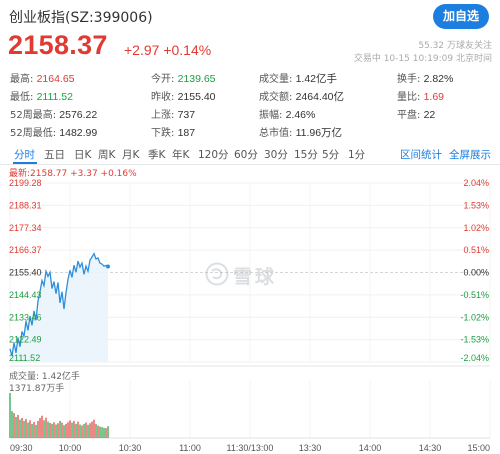 Image resolution: width=500 pixels, height=454 pixels. I want to click on x-axis-tick-label: 11:00, so click(190, 448).